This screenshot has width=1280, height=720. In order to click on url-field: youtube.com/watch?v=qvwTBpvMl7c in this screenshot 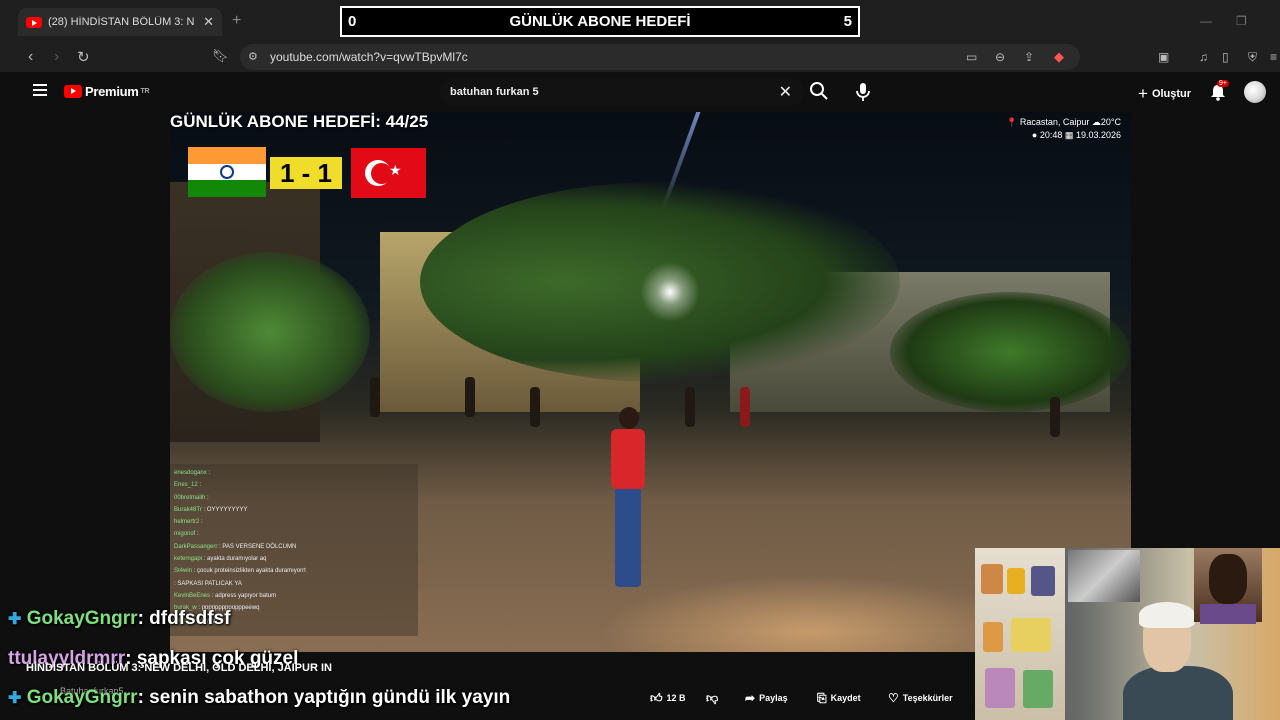, I will do `click(660, 57)`.